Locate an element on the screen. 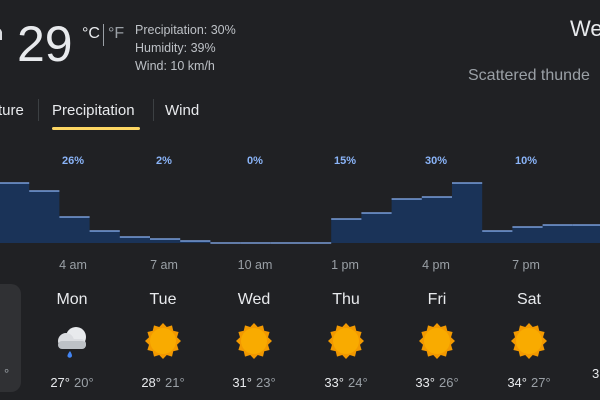  low-temp: 27° is located at coordinates (541, 382).